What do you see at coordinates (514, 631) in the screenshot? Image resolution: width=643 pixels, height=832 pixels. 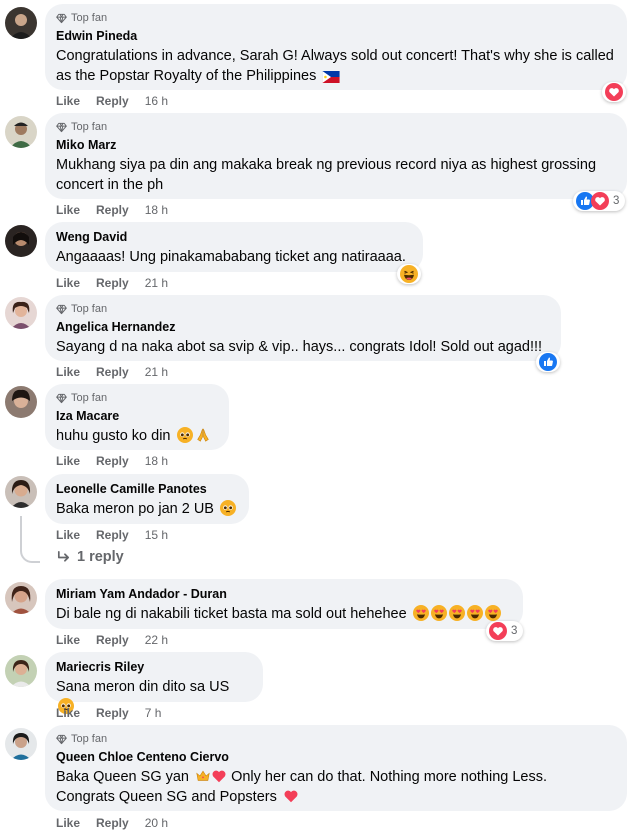 I see `reaction-count: 3` at bounding box center [514, 631].